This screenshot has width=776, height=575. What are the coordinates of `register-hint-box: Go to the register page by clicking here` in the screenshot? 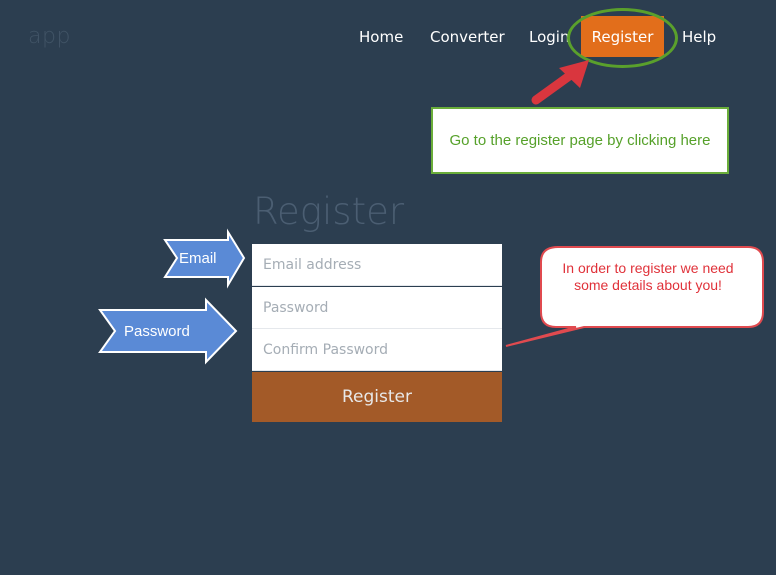 It's located at (580, 140).